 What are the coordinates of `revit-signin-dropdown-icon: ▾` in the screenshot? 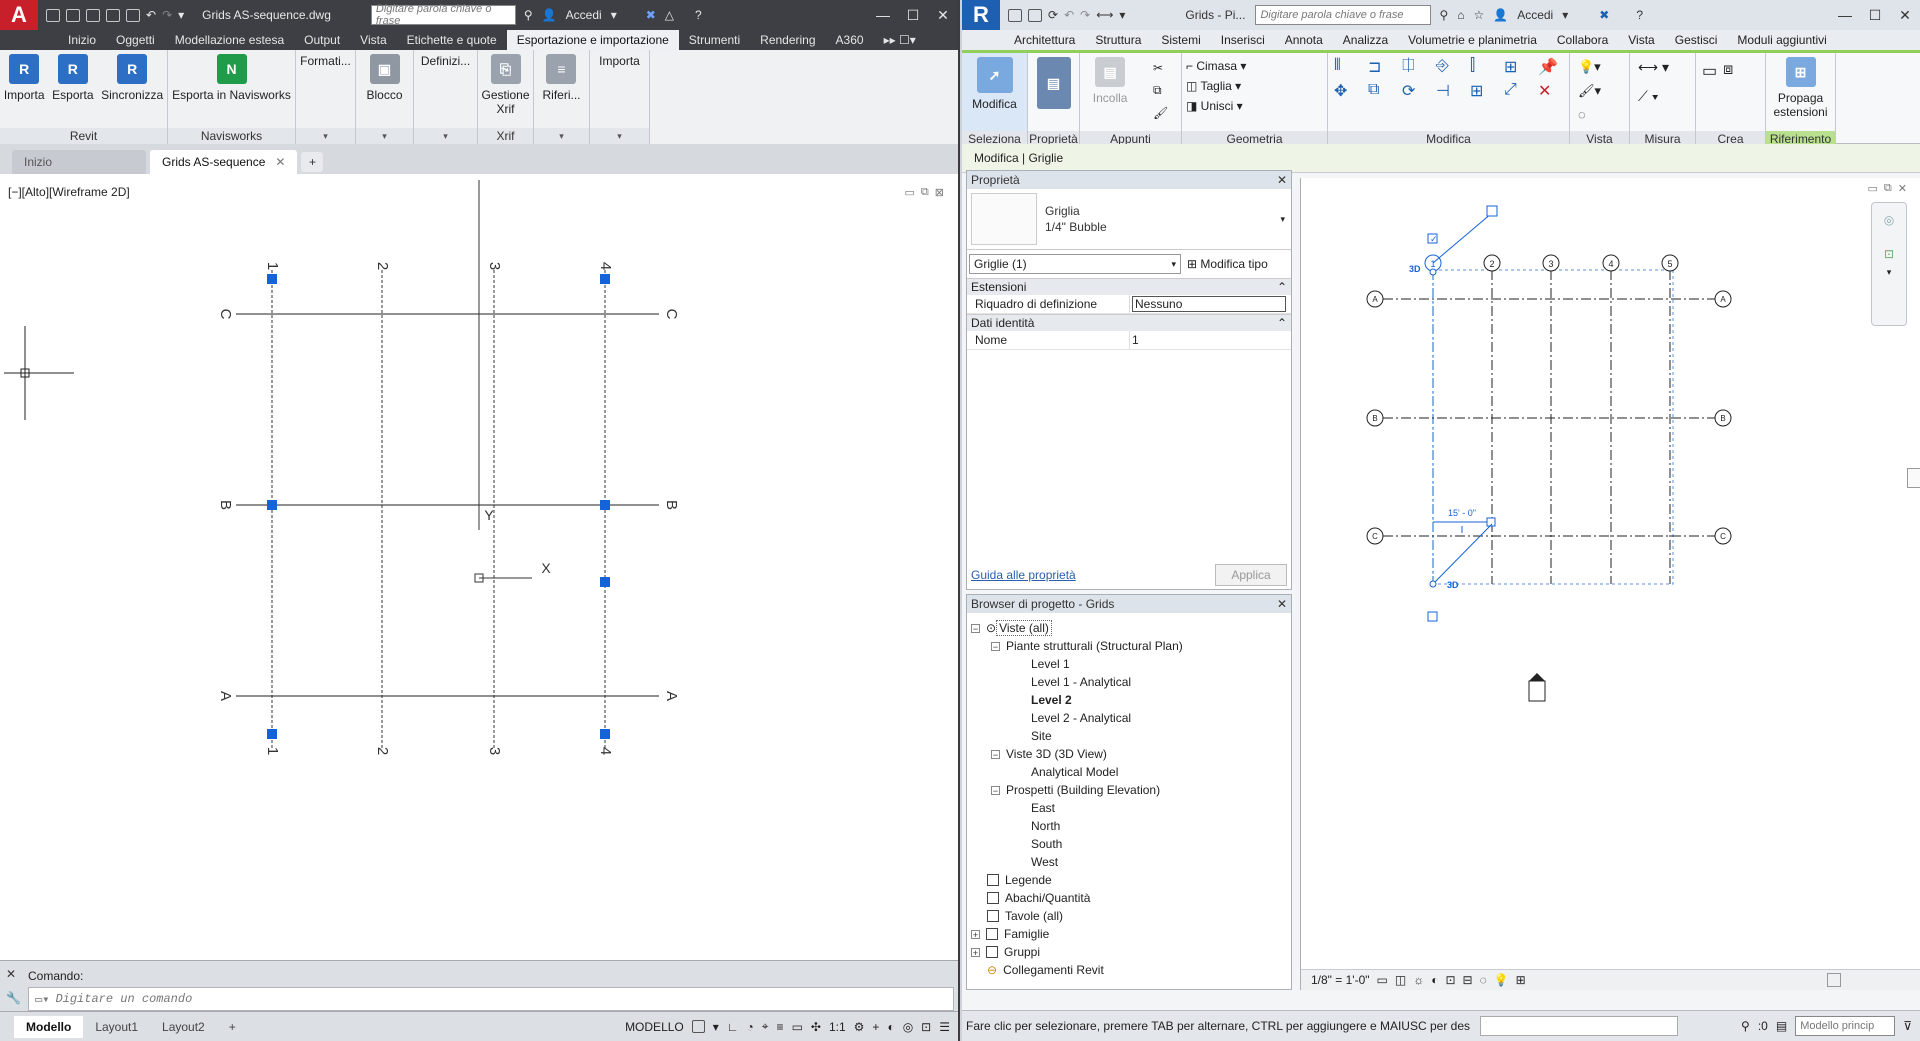 It's located at (1565, 15).